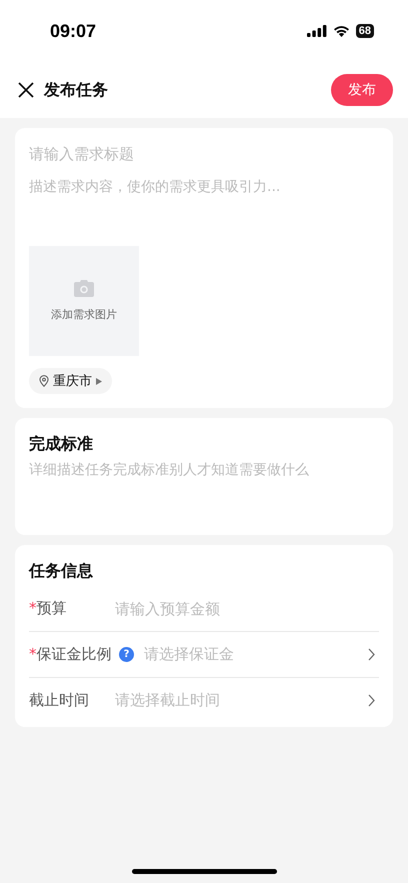 The image size is (408, 883). Describe the element at coordinates (61, 571) in the screenshot. I see `section-title: 任务信息` at that location.